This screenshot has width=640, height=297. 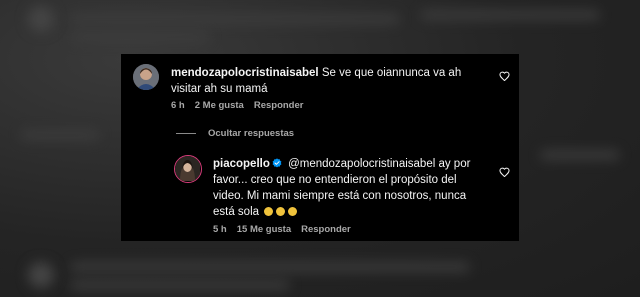 What do you see at coordinates (186, 133) in the screenshot?
I see `divider-line` at bounding box center [186, 133].